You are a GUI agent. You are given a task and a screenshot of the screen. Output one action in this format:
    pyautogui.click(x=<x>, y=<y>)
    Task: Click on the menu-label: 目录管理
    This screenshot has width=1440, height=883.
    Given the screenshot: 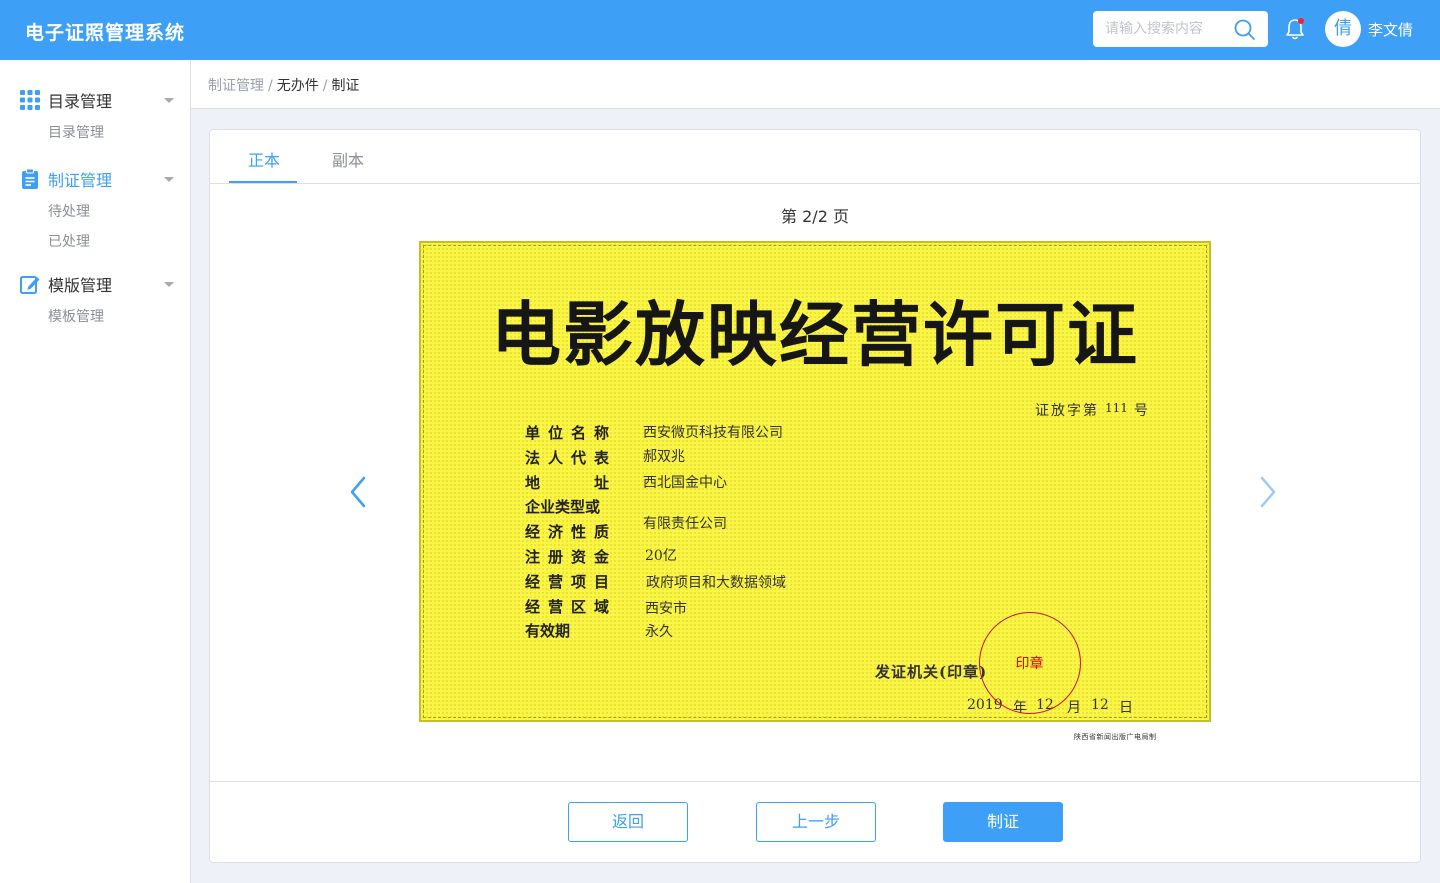 What is the action you would take?
    pyautogui.click(x=80, y=101)
    